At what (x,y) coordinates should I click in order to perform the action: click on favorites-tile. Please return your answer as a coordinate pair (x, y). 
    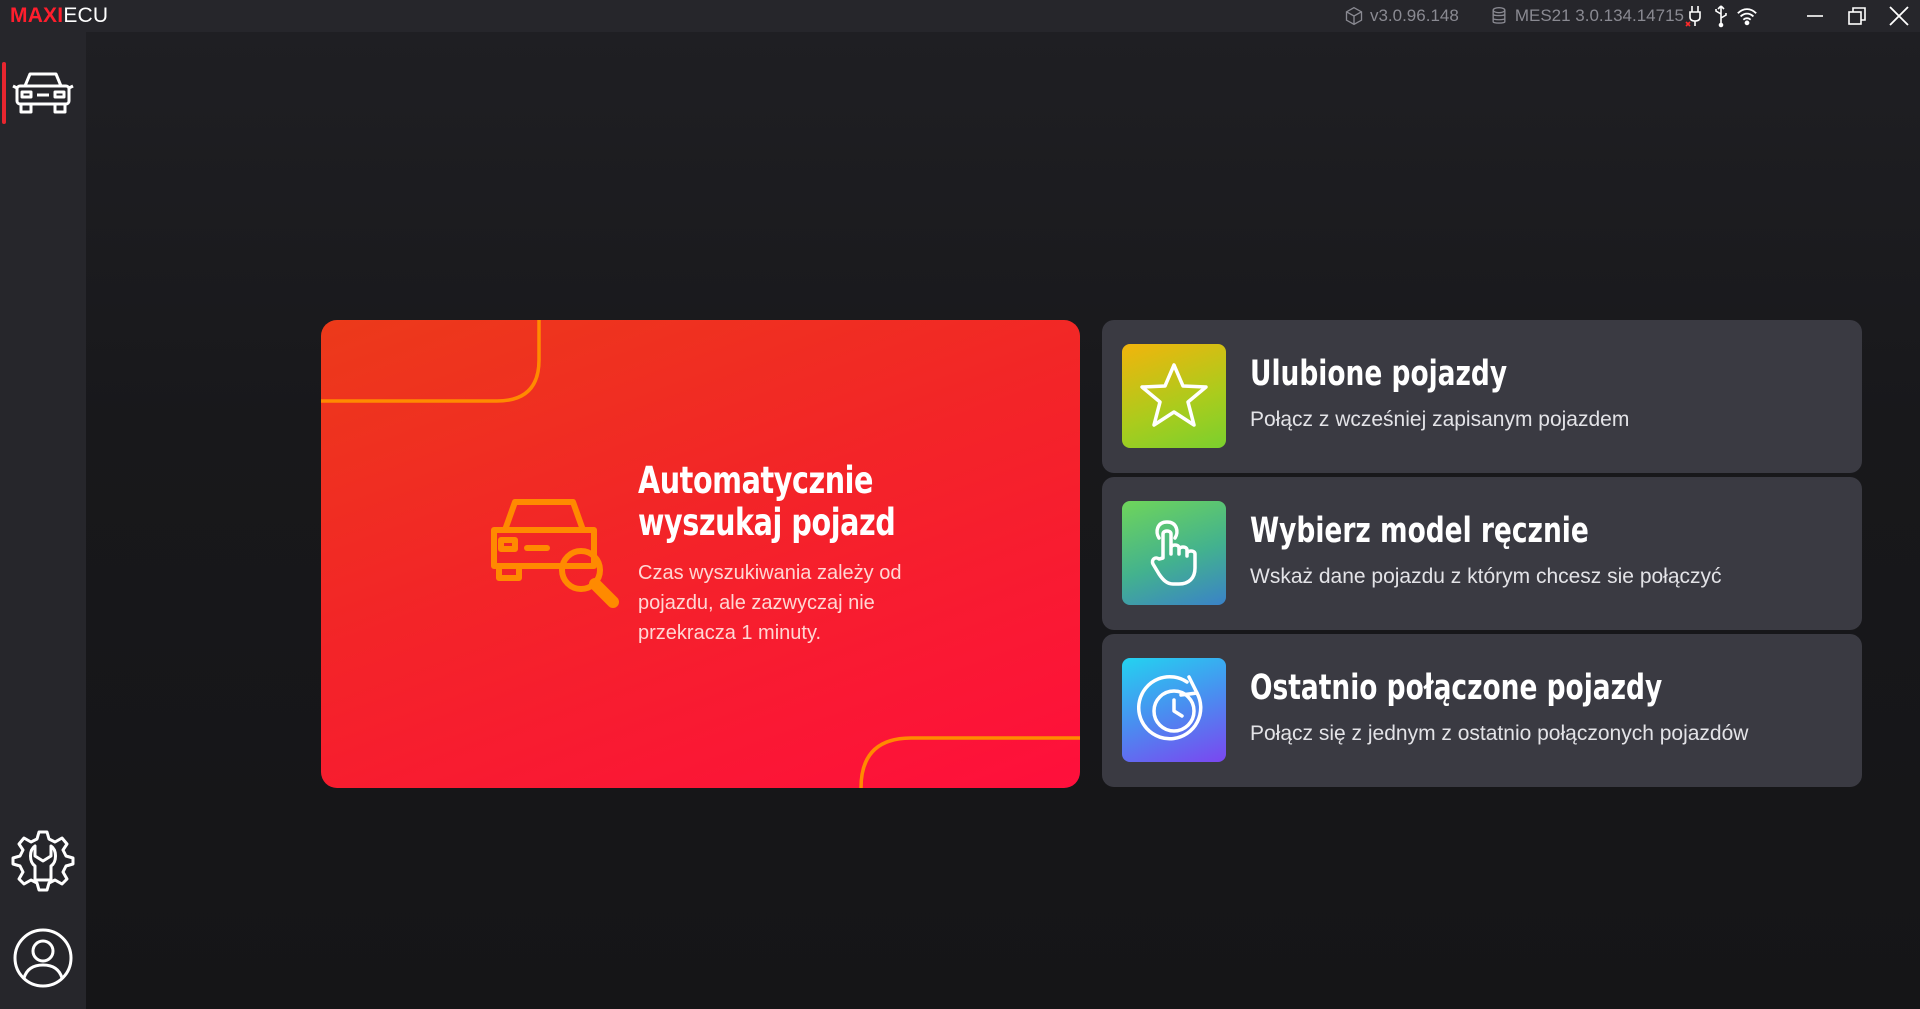
    Looking at the image, I should click on (1174, 396).